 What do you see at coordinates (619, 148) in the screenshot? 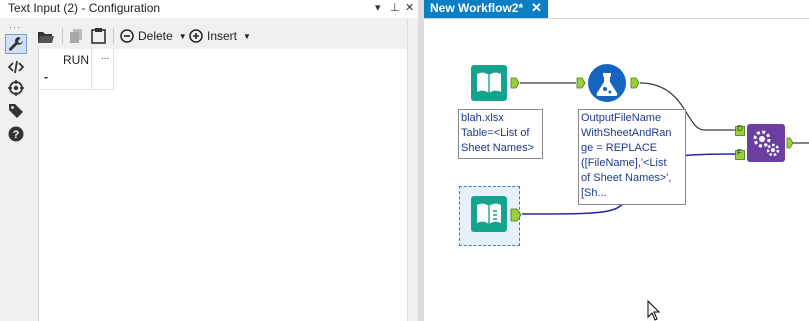
I see `annotation-line: ge = REPLACE` at bounding box center [619, 148].